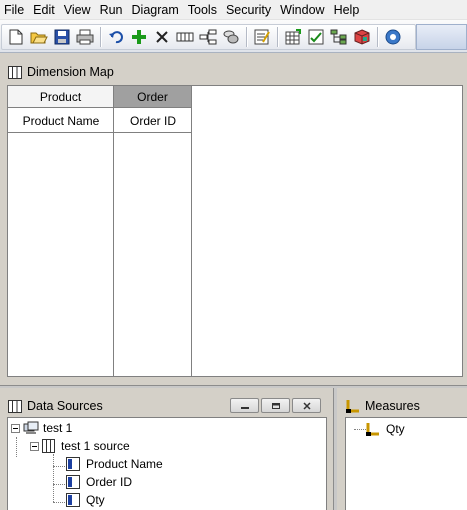 The width and height of the screenshot is (467, 510). I want to click on tree-node-root-label: test 1, so click(58, 428).